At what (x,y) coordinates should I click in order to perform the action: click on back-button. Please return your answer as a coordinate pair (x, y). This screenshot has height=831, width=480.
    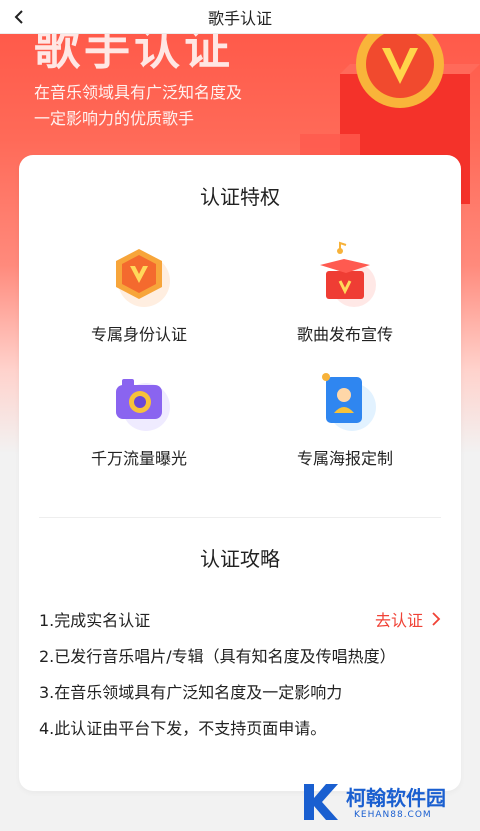
    Looking at the image, I should click on (19, 17).